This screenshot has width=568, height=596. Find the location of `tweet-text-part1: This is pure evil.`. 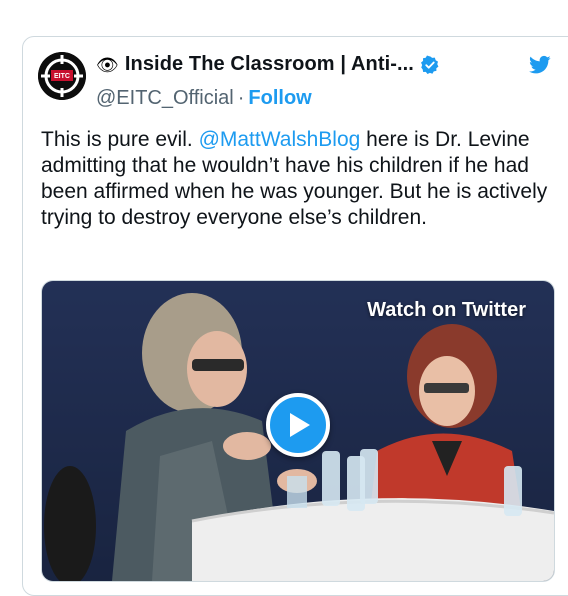

tweet-text-part1: This is pure evil. is located at coordinates (120, 139).